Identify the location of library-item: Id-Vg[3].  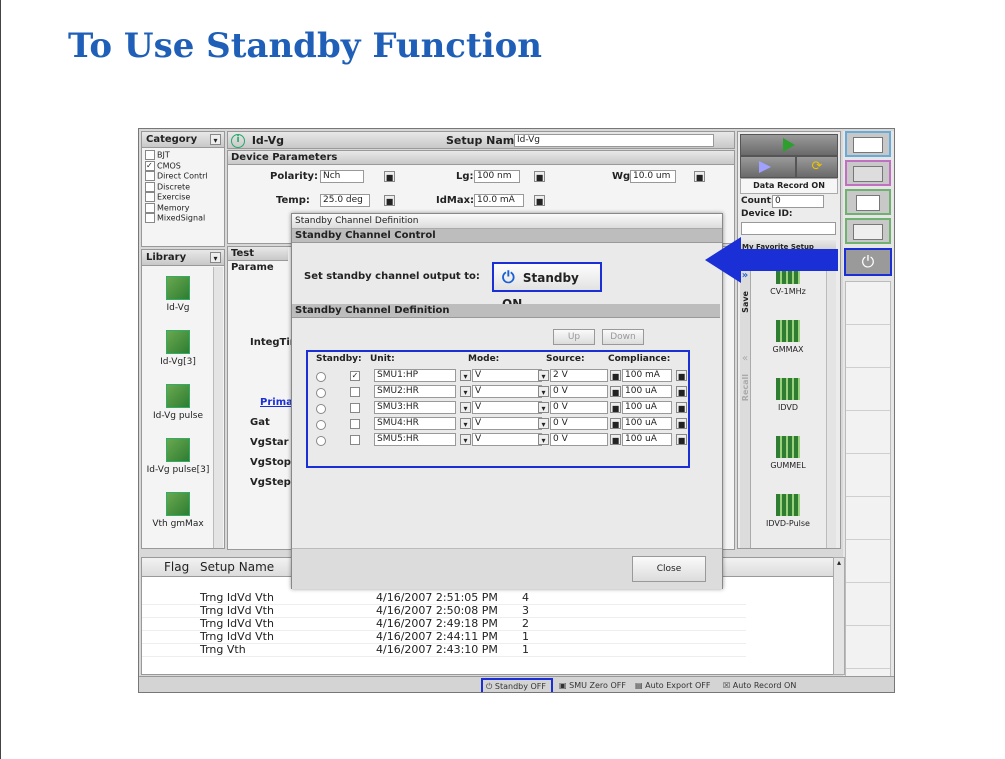
(178, 352).